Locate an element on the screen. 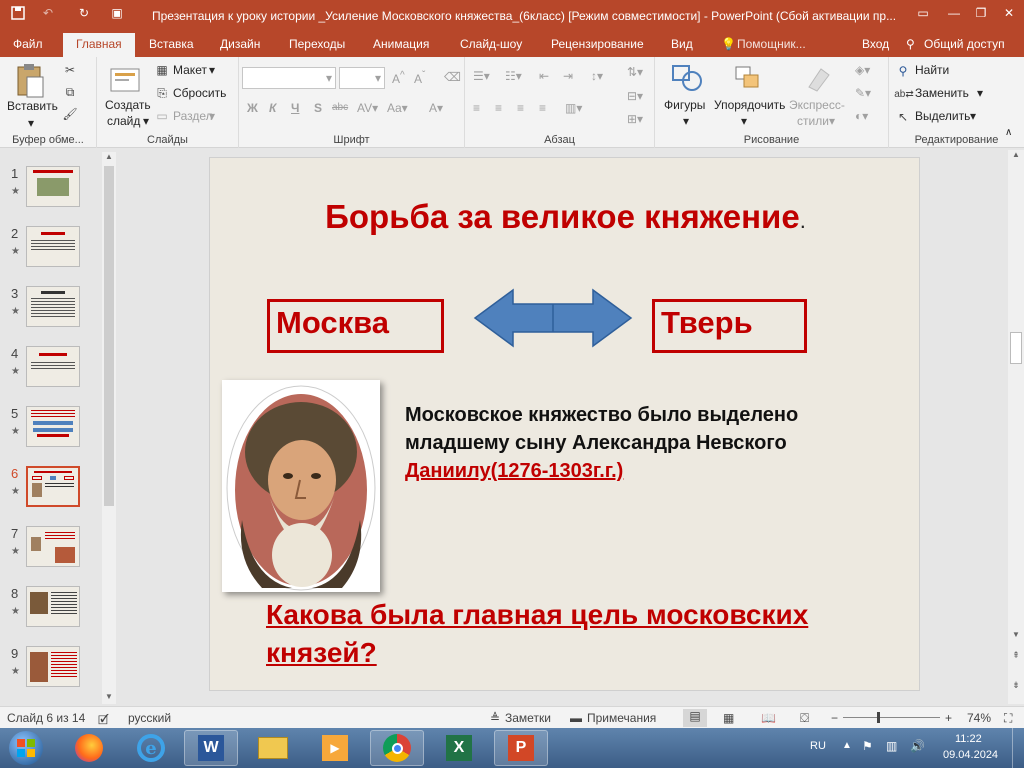 The width and height of the screenshot is (1024, 768). clear-formatting-icon: ⌫ is located at coordinates (452, 77).